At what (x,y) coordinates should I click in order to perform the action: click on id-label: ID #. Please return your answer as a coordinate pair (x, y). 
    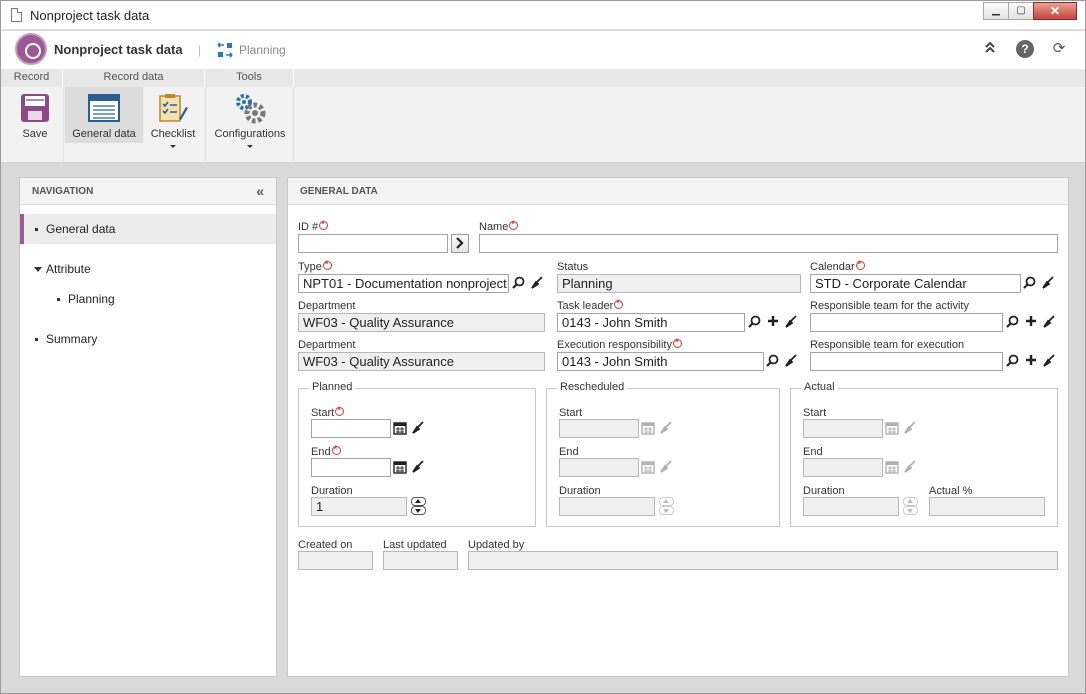
    Looking at the image, I should click on (313, 226).